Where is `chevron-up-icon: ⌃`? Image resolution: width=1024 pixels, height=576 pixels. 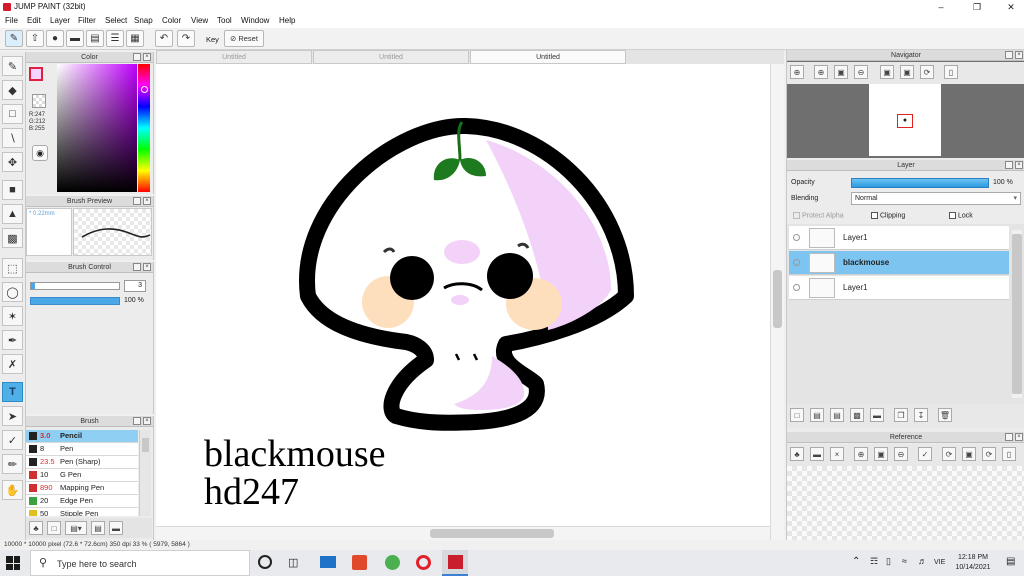
chevron-up-icon: ⌃ is located at coordinates (856, 561).